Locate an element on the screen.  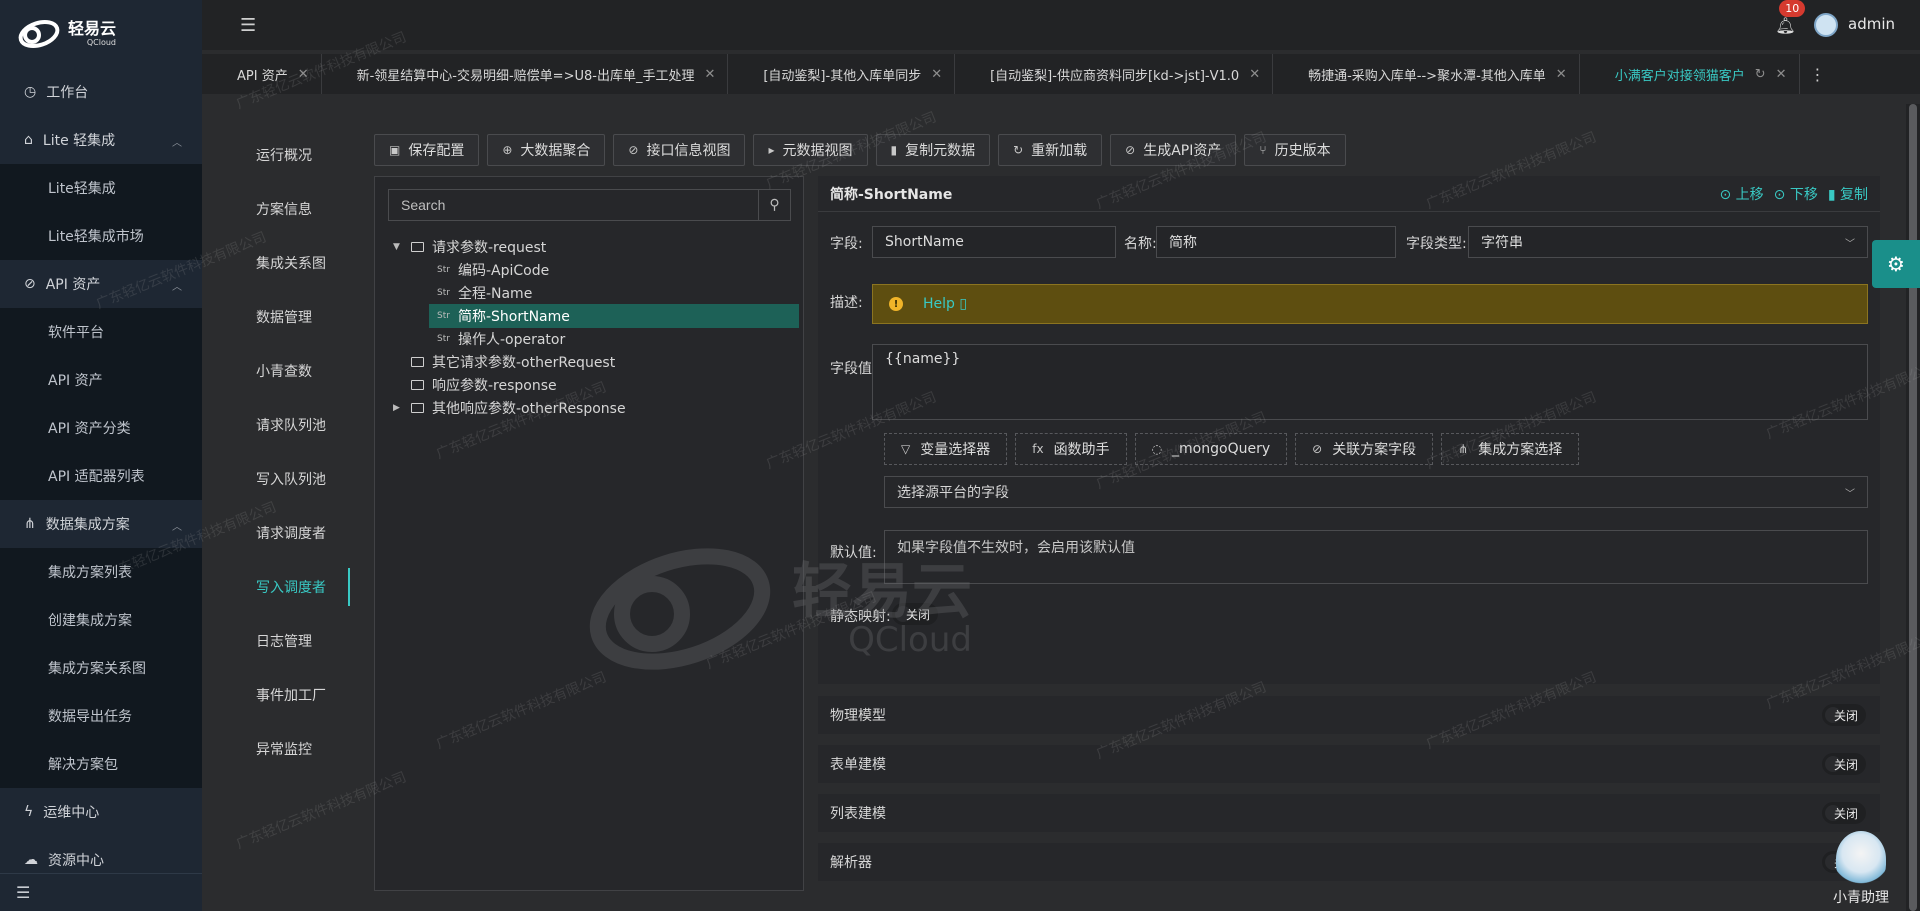
sidebar-subitem: 集成方案列表 is located at coordinates (101, 572).